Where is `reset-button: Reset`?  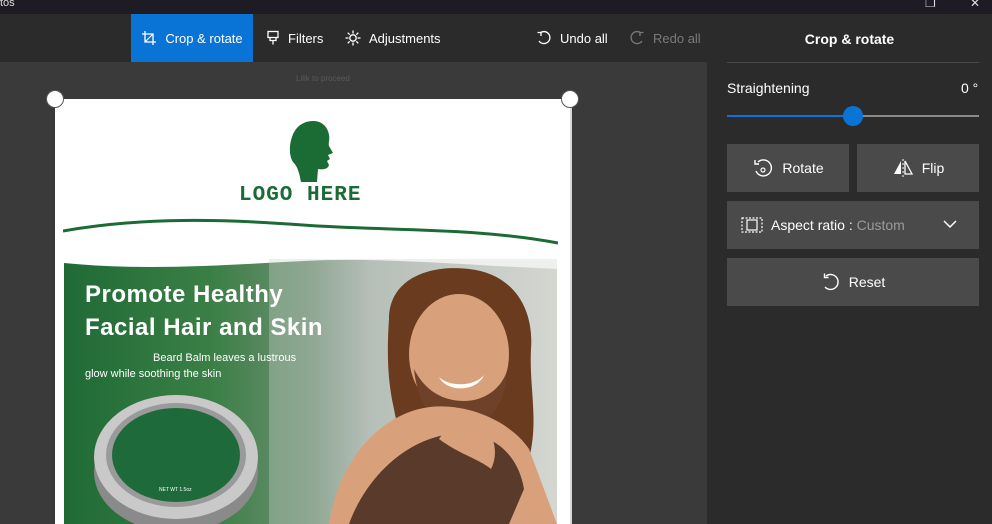
reset-button: Reset is located at coordinates (853, 282).